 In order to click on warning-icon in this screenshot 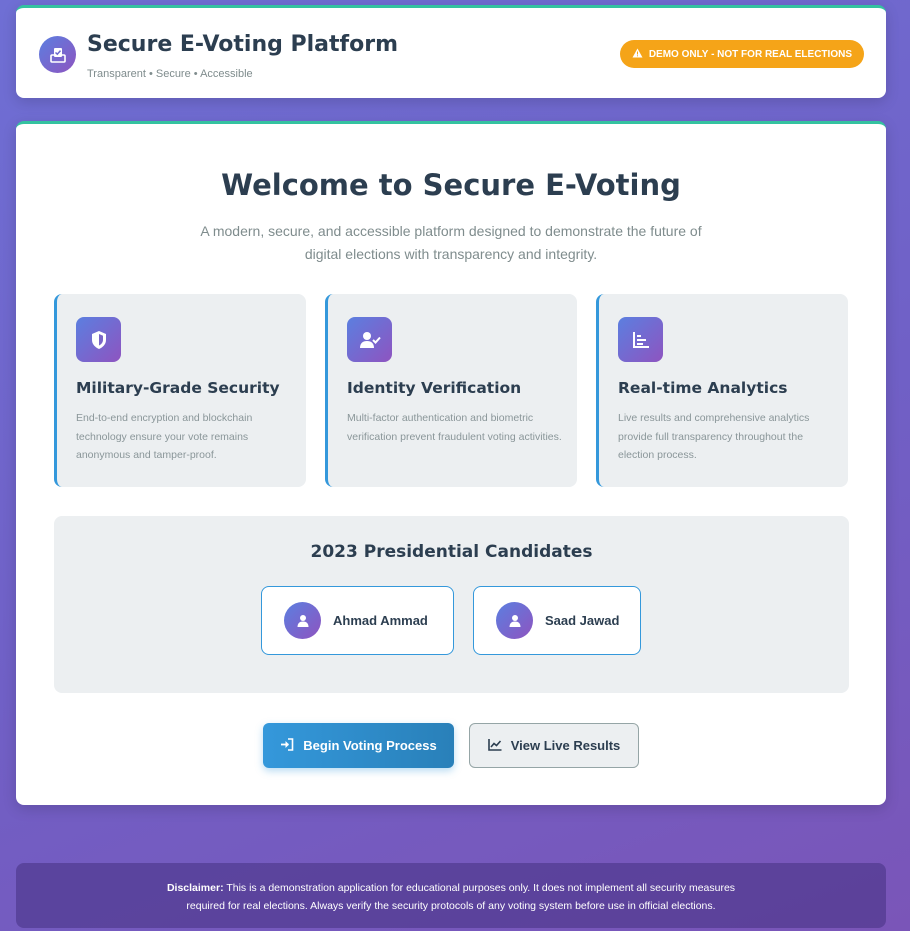, I will do `click(637, 54)`.